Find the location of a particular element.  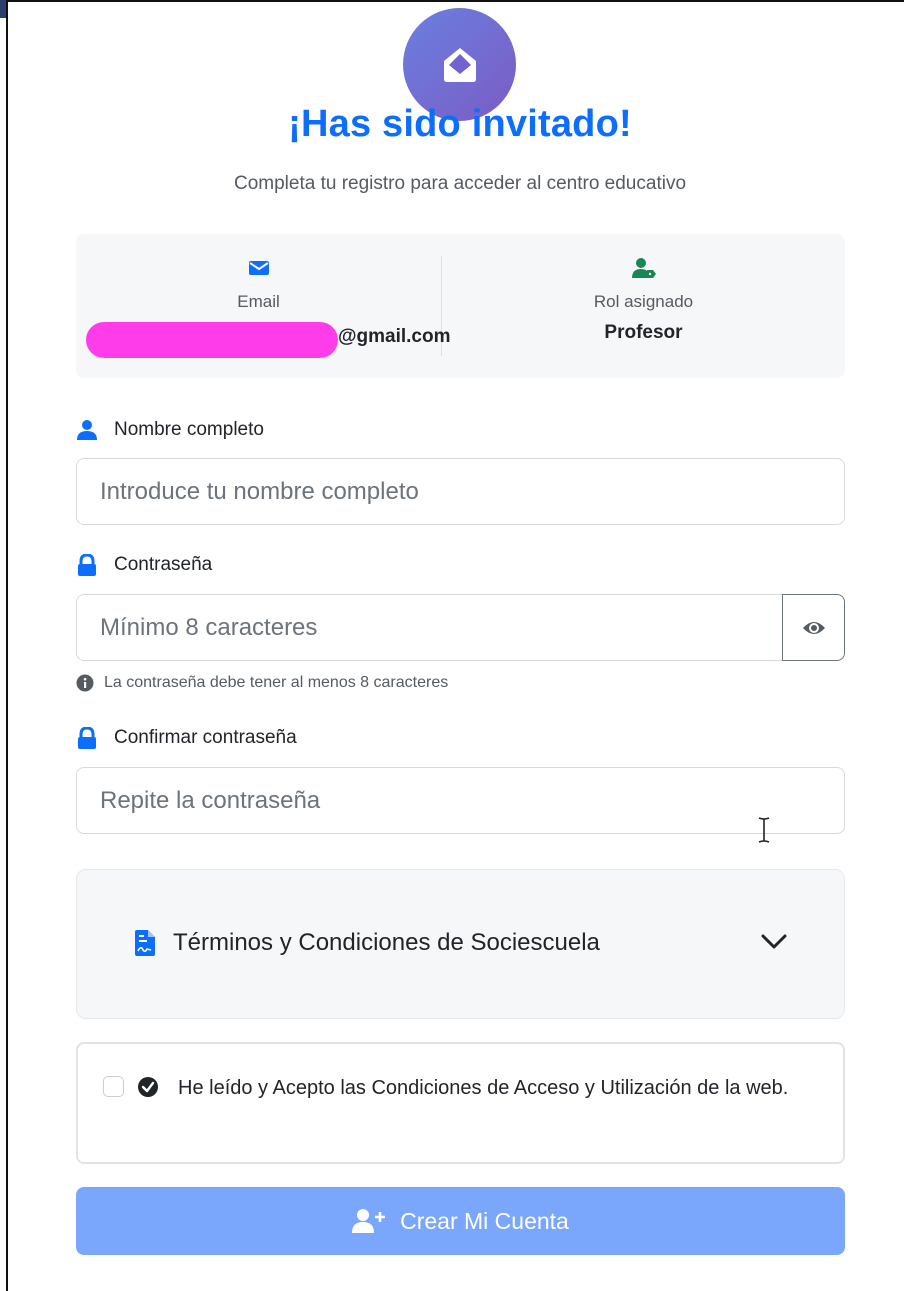

user-icon is located at coordinates (87, 430).